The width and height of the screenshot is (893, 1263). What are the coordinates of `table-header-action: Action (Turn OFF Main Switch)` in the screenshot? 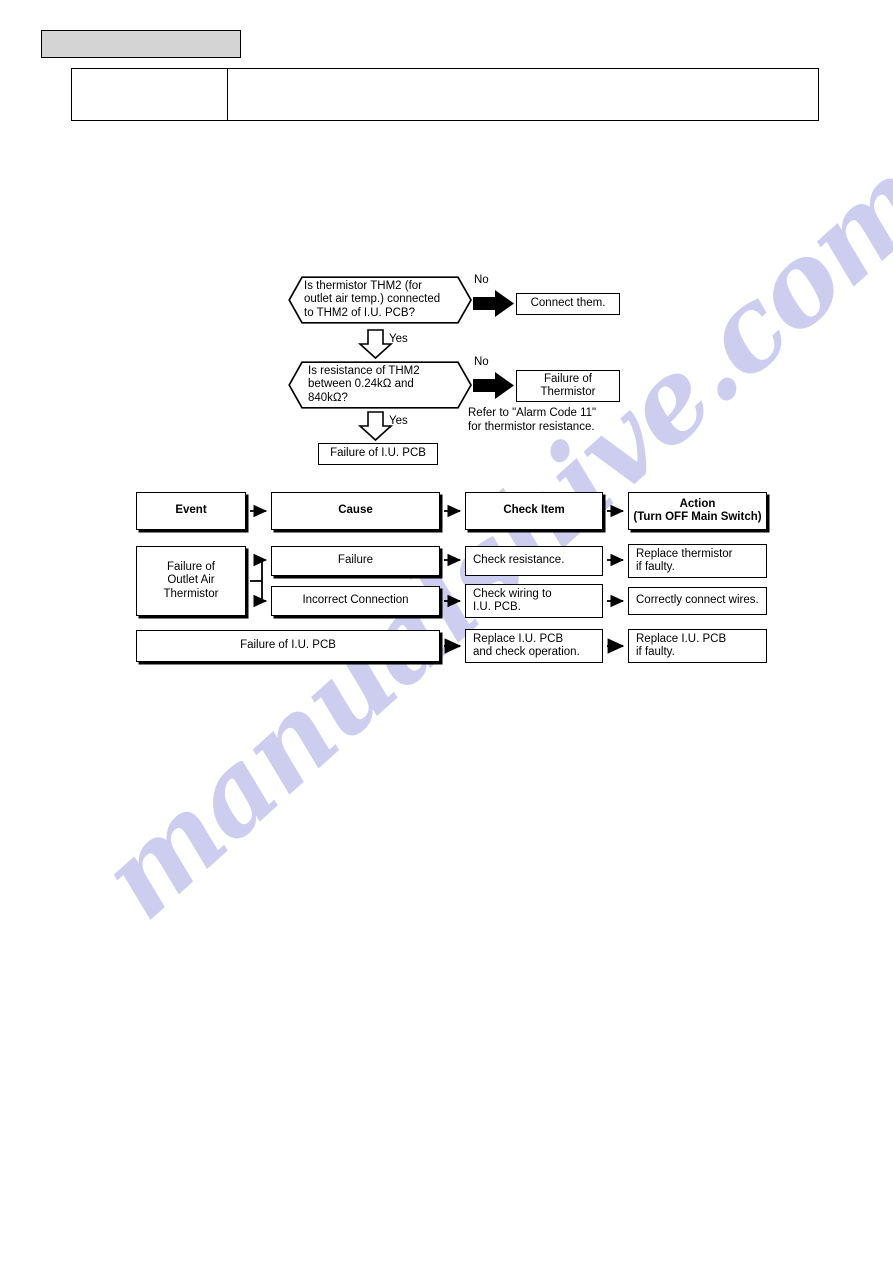 It's located at (697, 511).